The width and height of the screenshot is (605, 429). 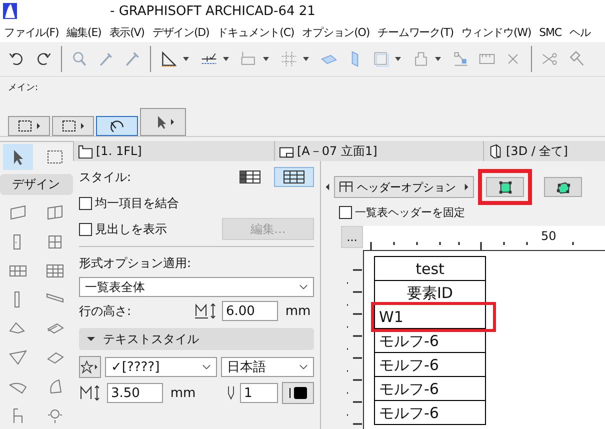 I want to click on menu-item: オプション(O), so click(x=336, y=32).